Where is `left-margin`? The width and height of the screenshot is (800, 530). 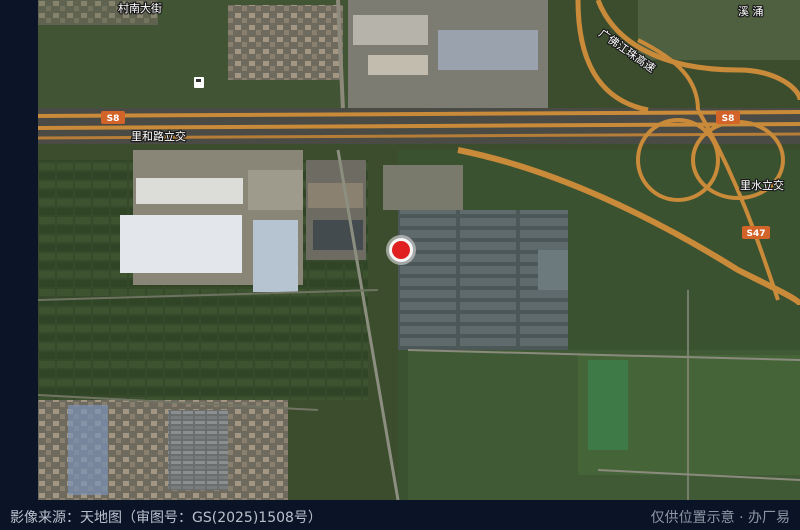 left-margin is located at coordinates (19, 250).